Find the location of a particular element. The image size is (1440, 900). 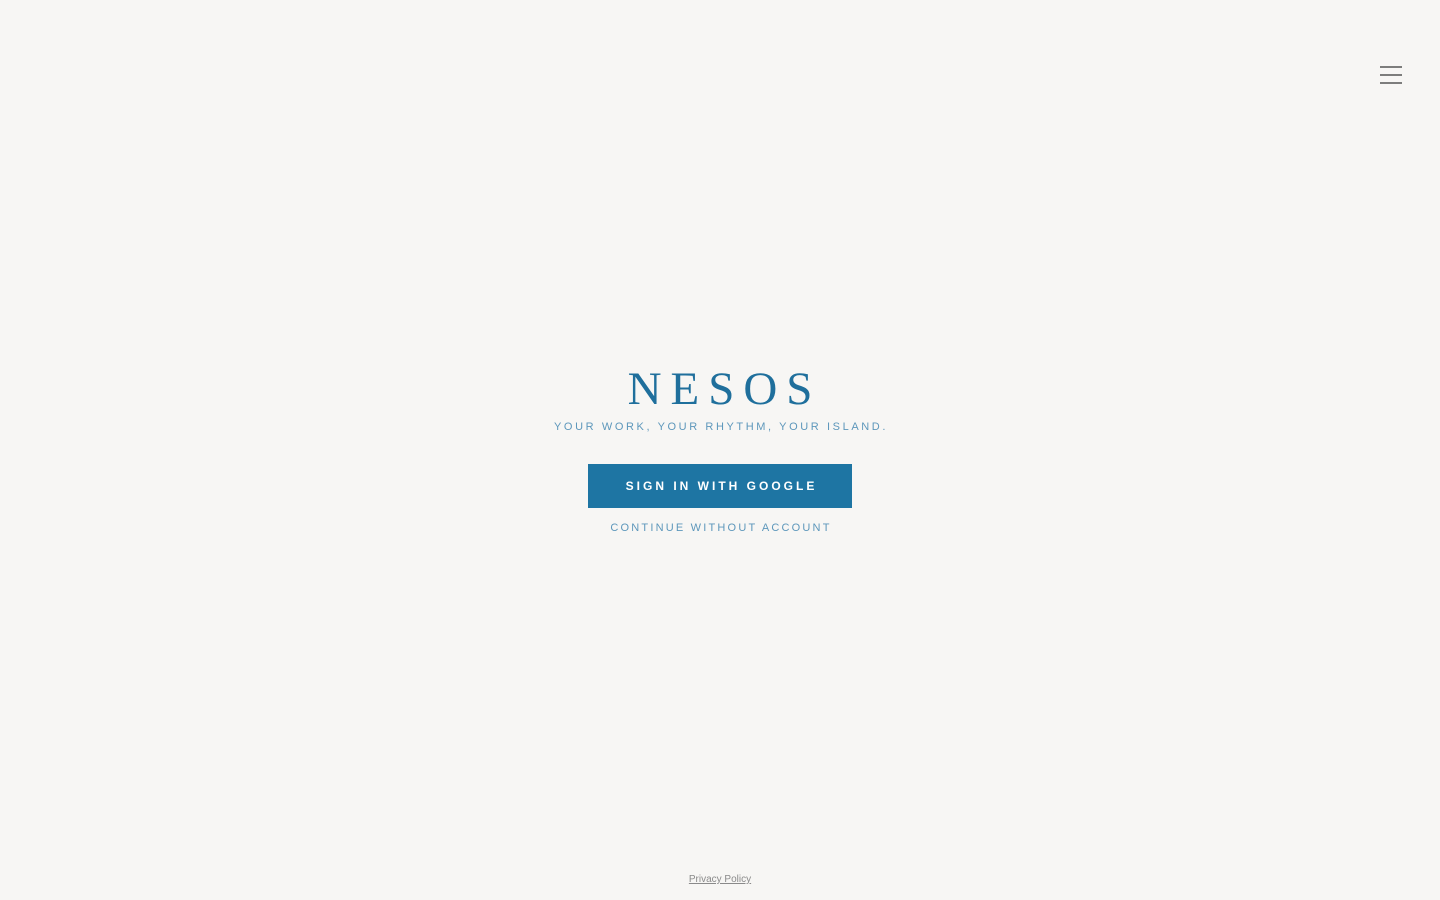

hamburger-menu-icon is located at coordinates (1391, 75).